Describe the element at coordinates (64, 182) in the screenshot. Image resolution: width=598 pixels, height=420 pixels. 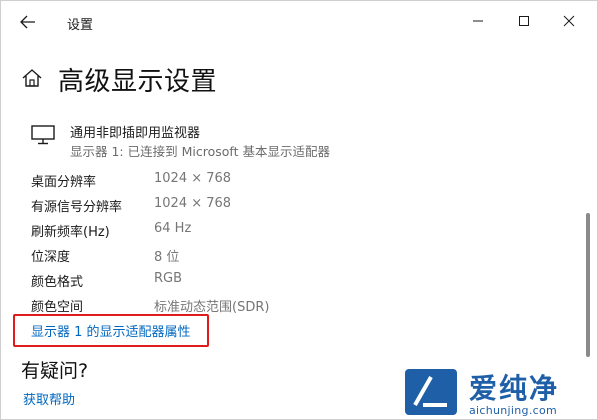
I see `detail-label: 桌面分辨率` at that location.